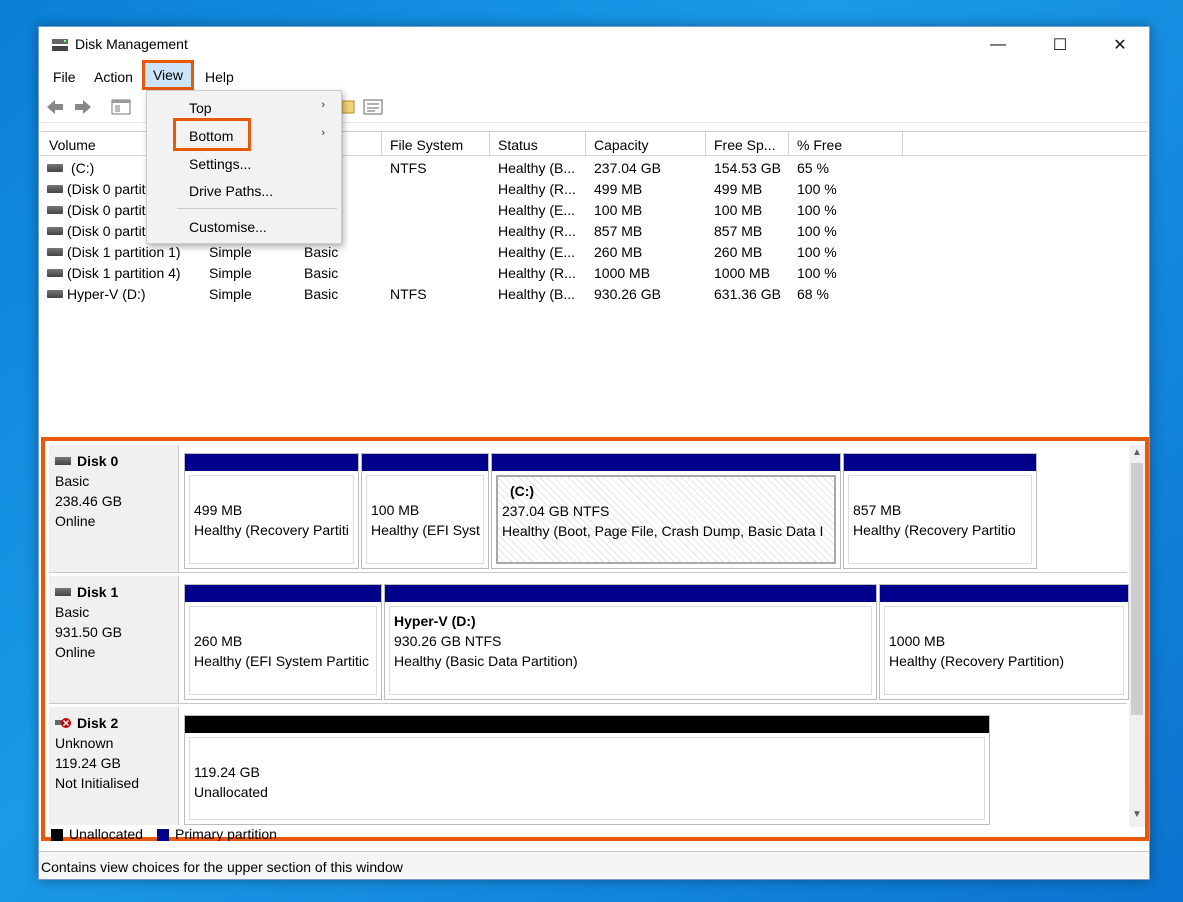 The height and width of the screenshot is (902, 1183). Describe the element at coordinates (60, 45) in the screenshot. I see `disk-management-app-icon` at that location.